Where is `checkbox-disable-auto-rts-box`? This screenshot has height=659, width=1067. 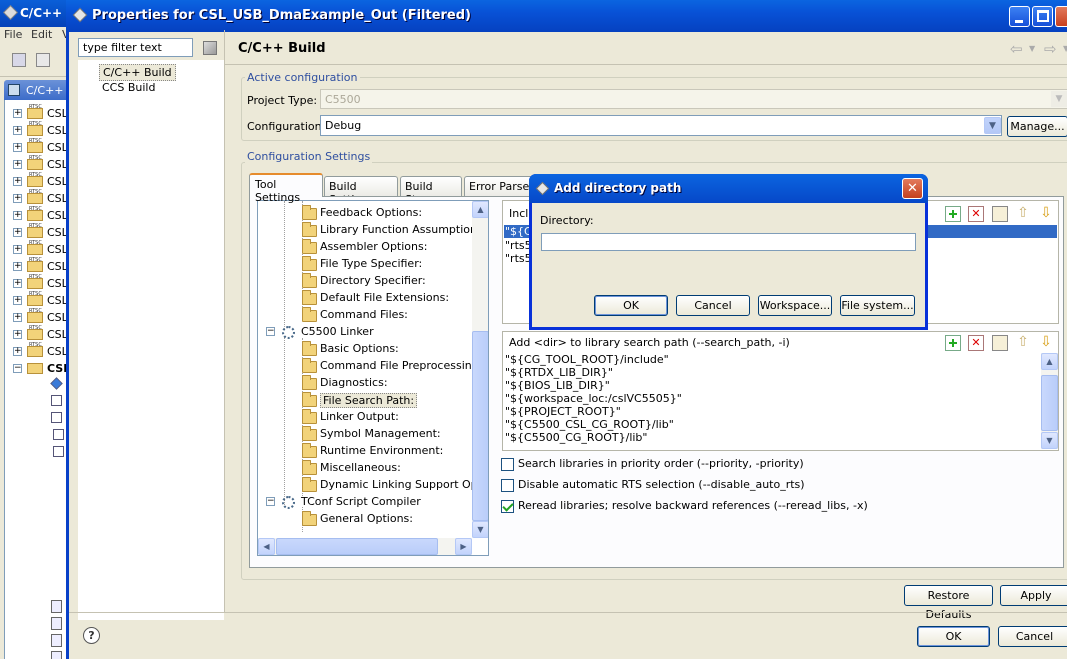 checkbox-disable-auto-rts-box is located at coordinates (507, 485).